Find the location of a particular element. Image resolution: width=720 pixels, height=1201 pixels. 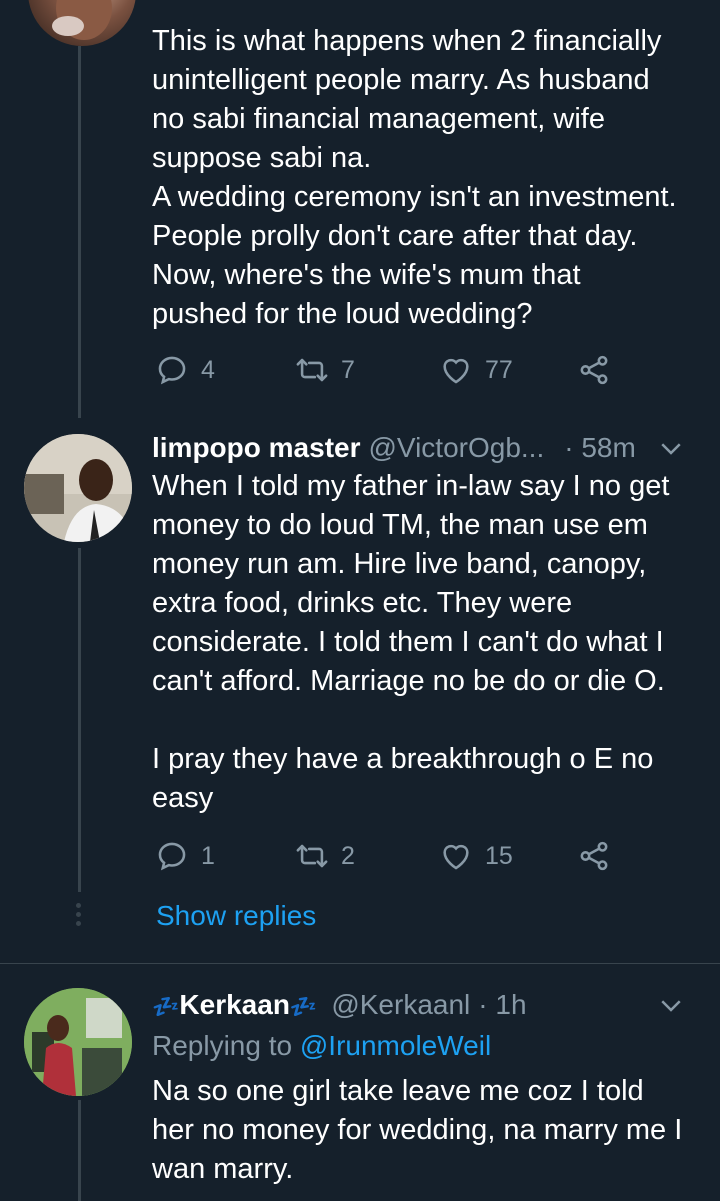

replying-to: Replying to @IrunmoleWeil is located at coordinates (322, 1045).